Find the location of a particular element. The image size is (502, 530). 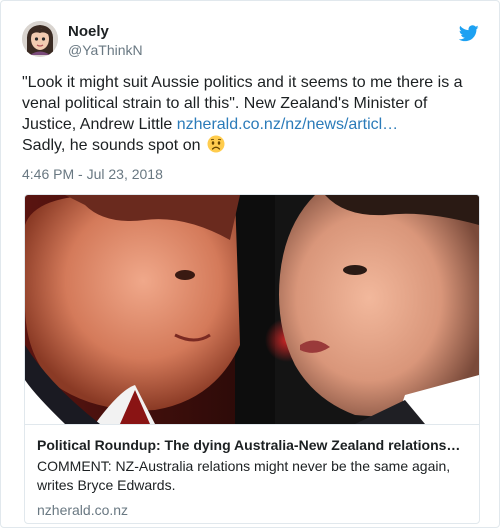

preview-domain: nzherald.co.nz is located at coordinates (83, 510).